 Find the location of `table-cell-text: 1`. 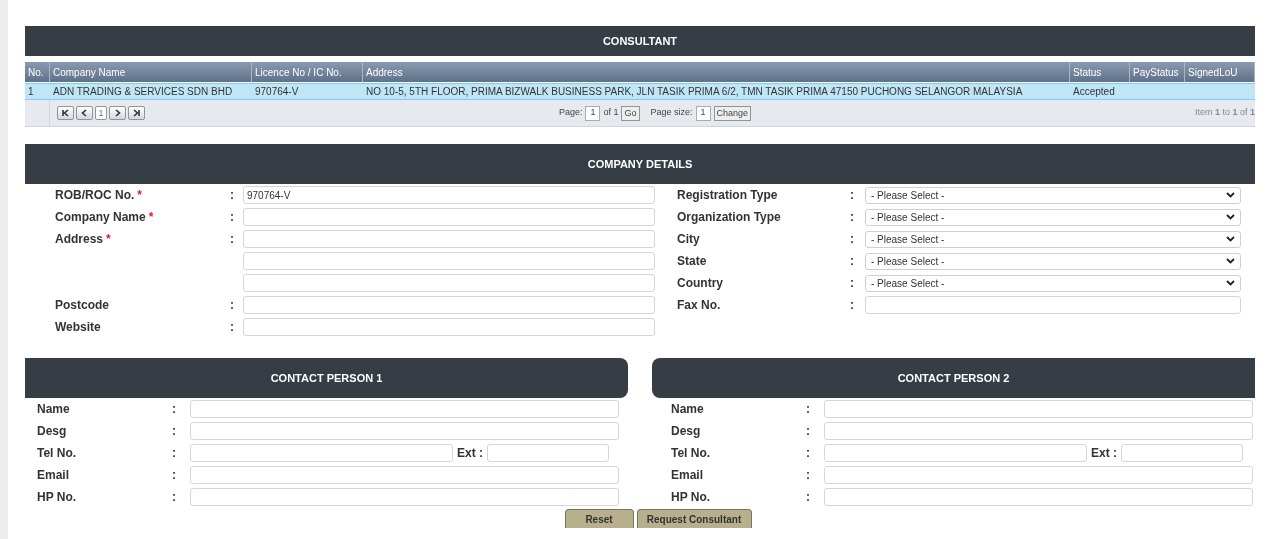

table-cell-text: 1 is located at coordinates (31, 92).